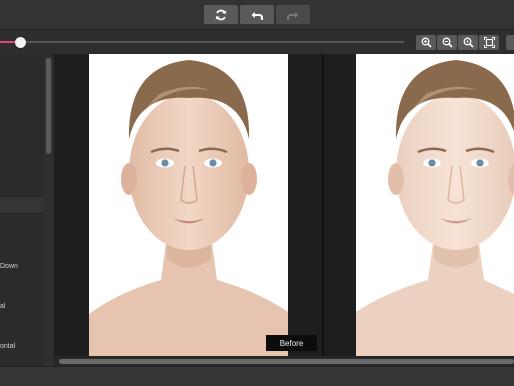  I want to click on adjustment-slider-row, so click(257, 42).